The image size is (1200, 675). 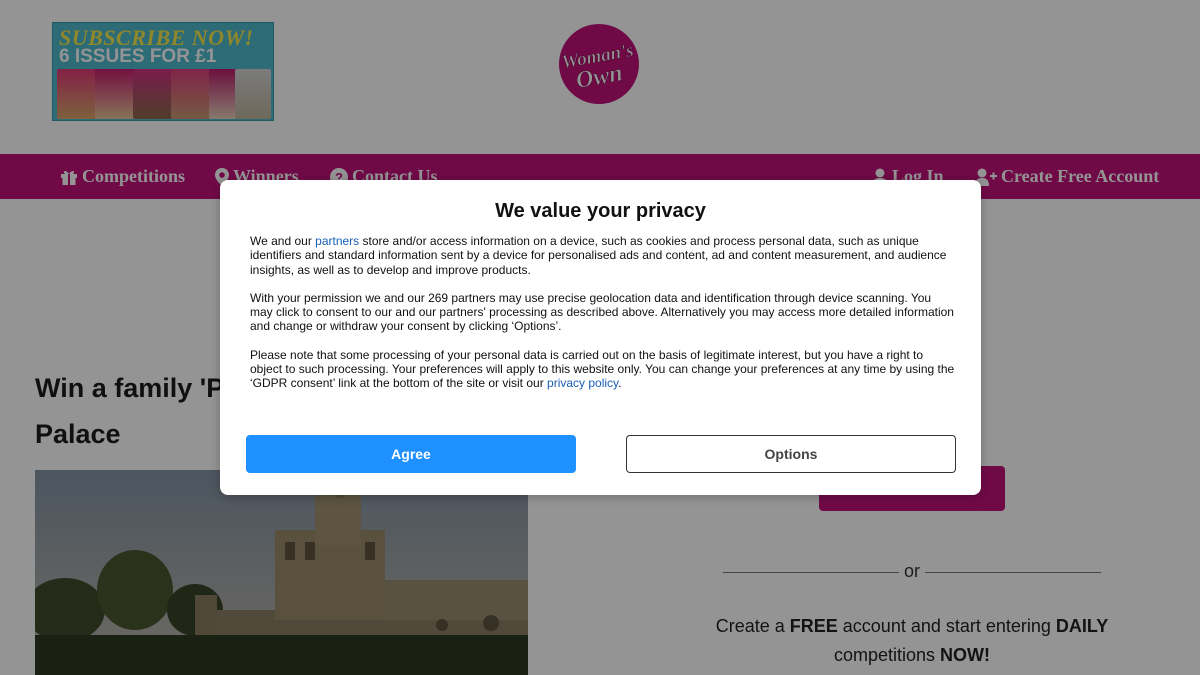 I want to click on consent-title: We value your privacy, so click(x=600, y=211).